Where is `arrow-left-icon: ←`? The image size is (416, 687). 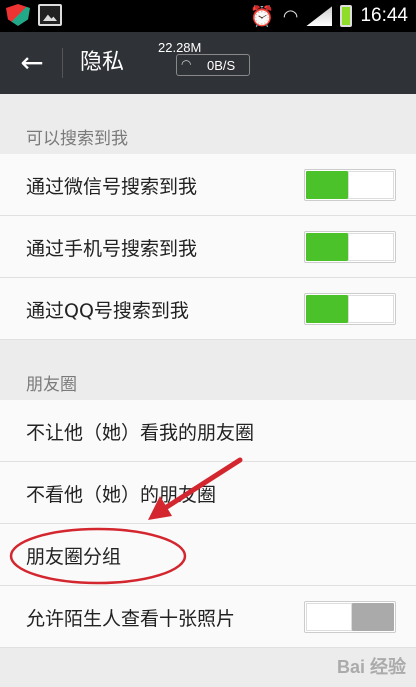 arrow-left-icon: ← is located at coordinates (32, 63).